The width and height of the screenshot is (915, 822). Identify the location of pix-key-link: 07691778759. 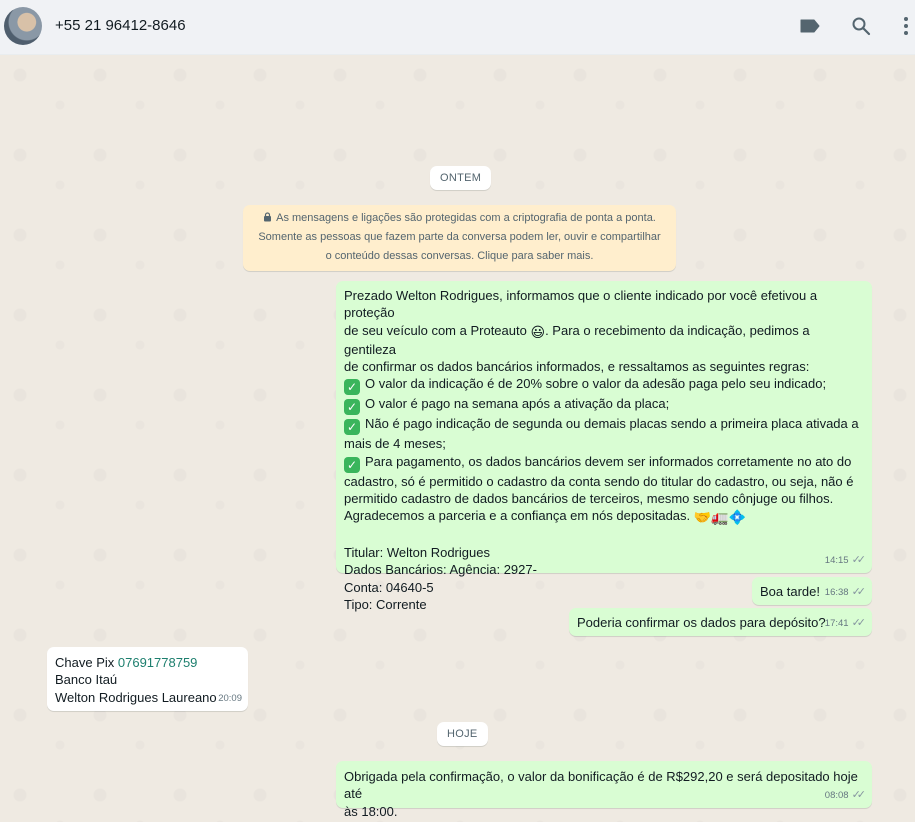
(158, 662).